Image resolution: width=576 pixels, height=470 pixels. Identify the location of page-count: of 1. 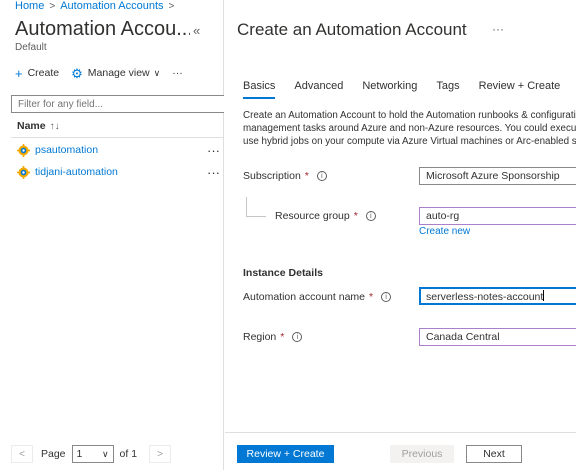
(128, 454).